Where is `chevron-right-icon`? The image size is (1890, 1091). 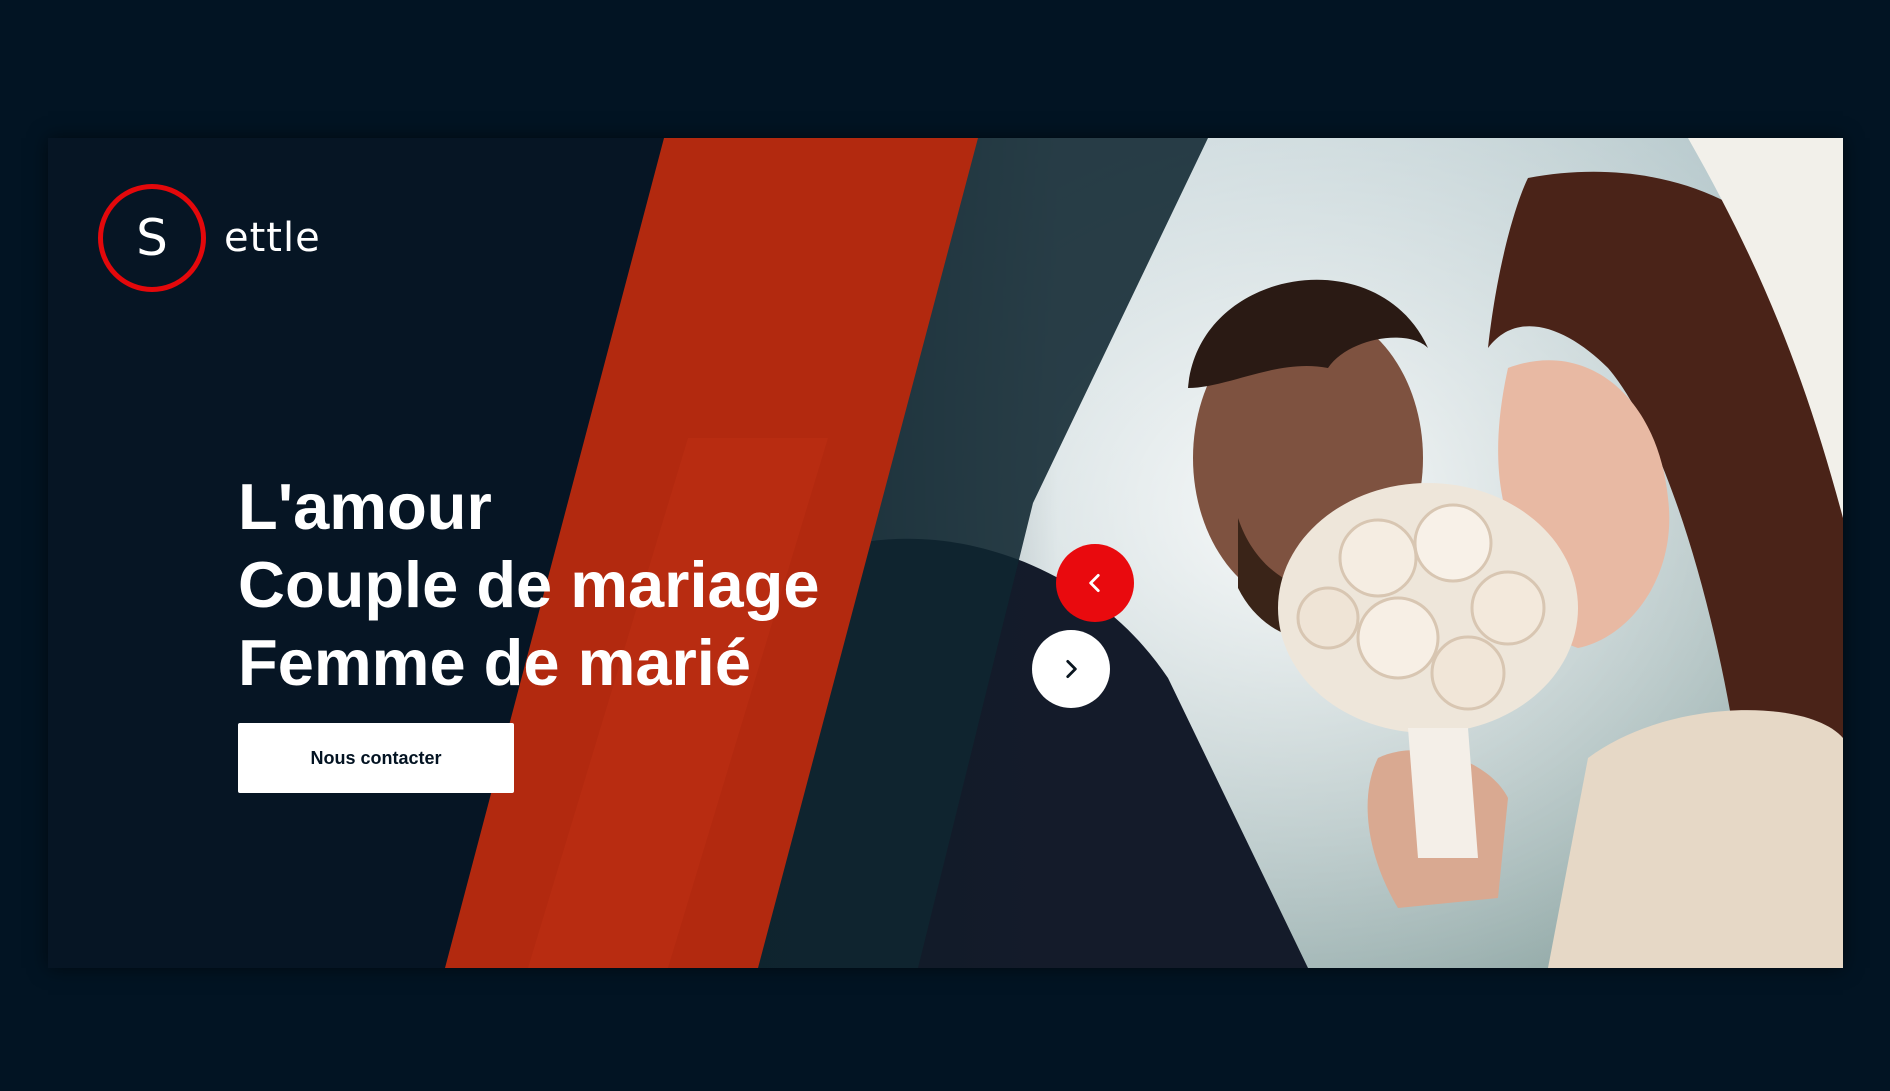 chevron-right-icon is located at coordinates (1071, 669).